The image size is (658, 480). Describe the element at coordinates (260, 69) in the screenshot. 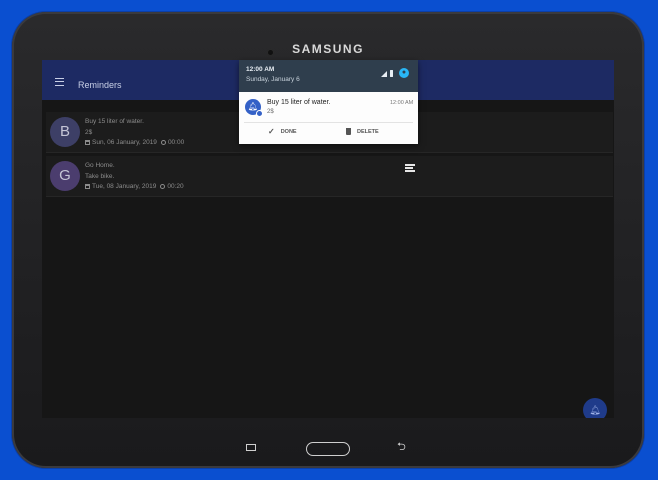

I see `status-time: 12:00 AM` at that location.